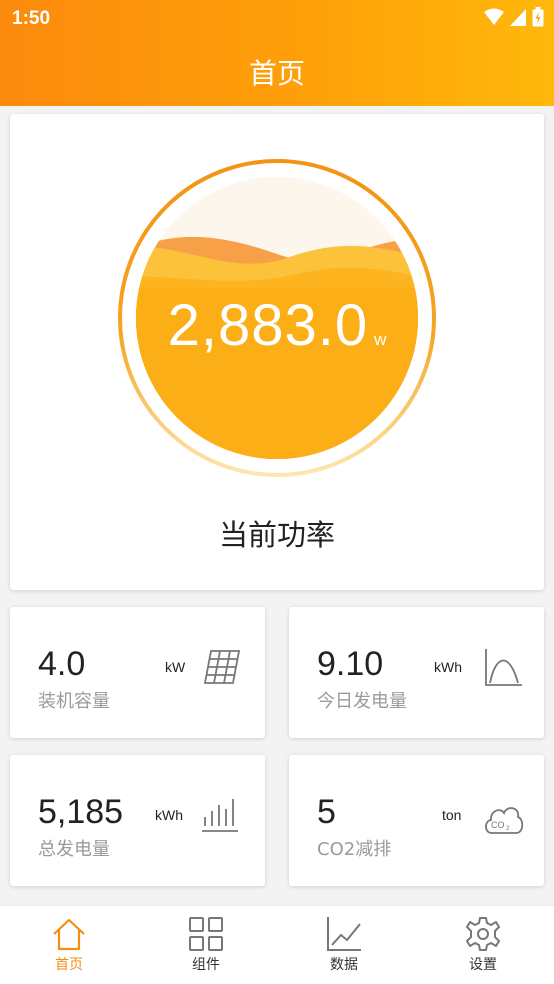 The image size is (554, 984). I want to click on bottom-navigation: 首页 组件 数据 设置, so click(277, 944).